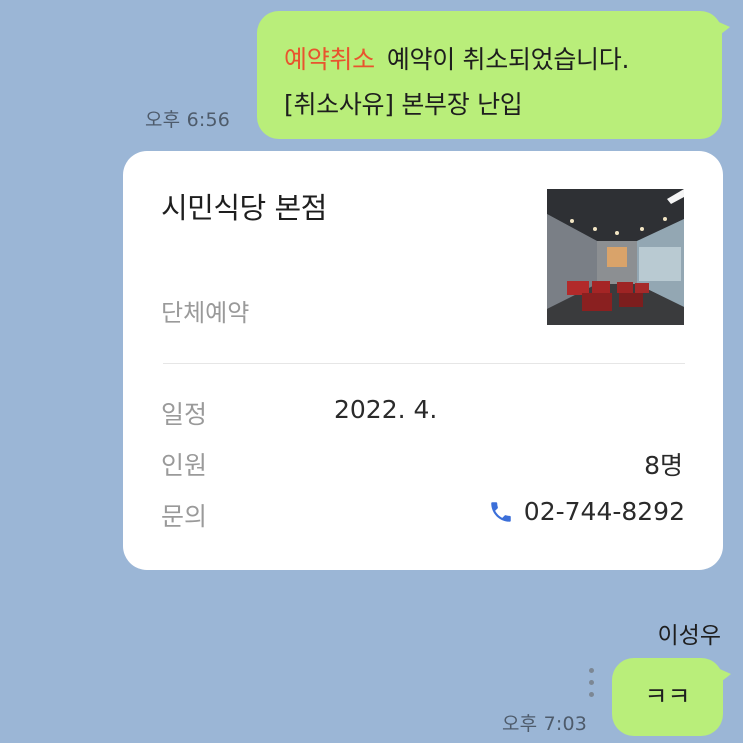 This screenshot has width=743, height=743. I want to click on cancel-text: 예약이 취소되었습니다., so click(508, 59).